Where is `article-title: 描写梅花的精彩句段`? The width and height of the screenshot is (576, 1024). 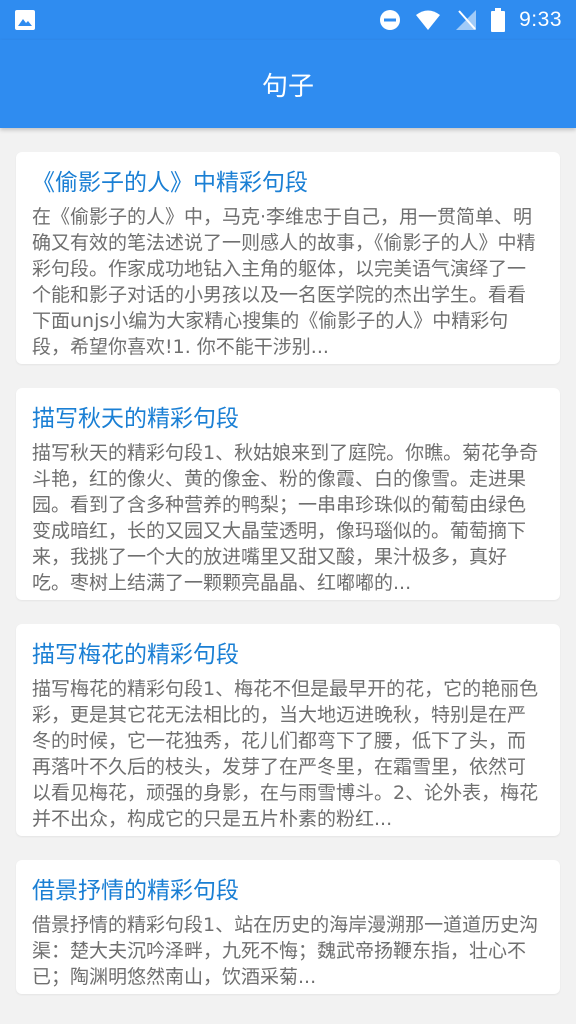 article-title: 描写梅花的精彩句段 is located at coordinates (288, 655).